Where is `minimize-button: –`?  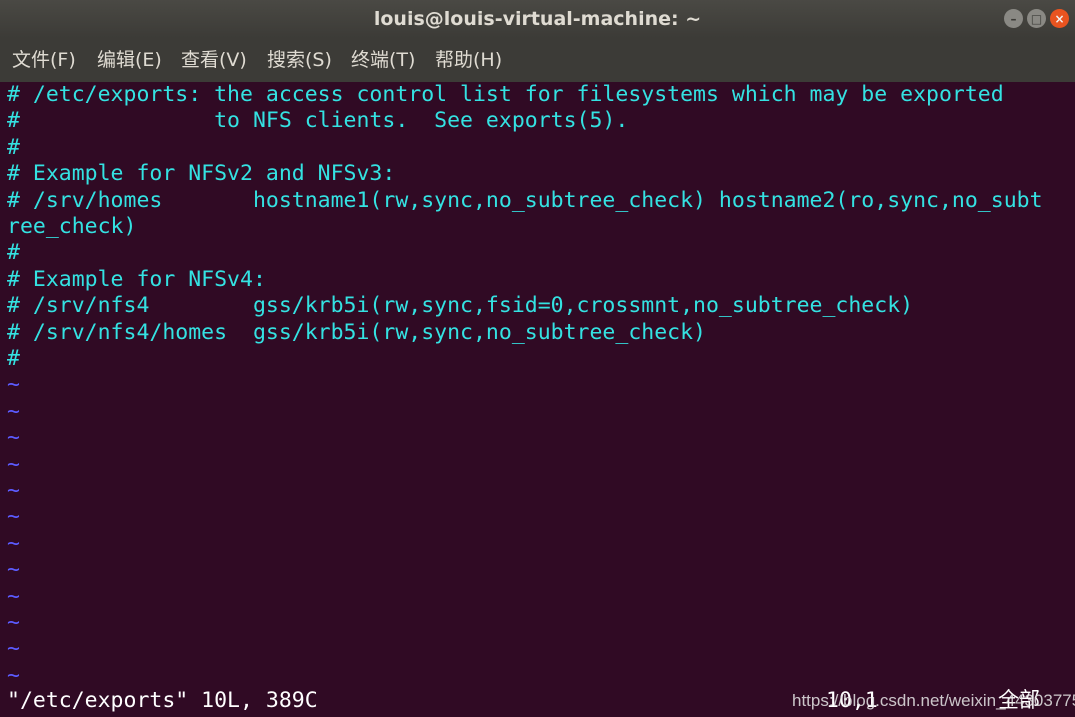
minimize-button: – is located at coordinates (1013, 18).